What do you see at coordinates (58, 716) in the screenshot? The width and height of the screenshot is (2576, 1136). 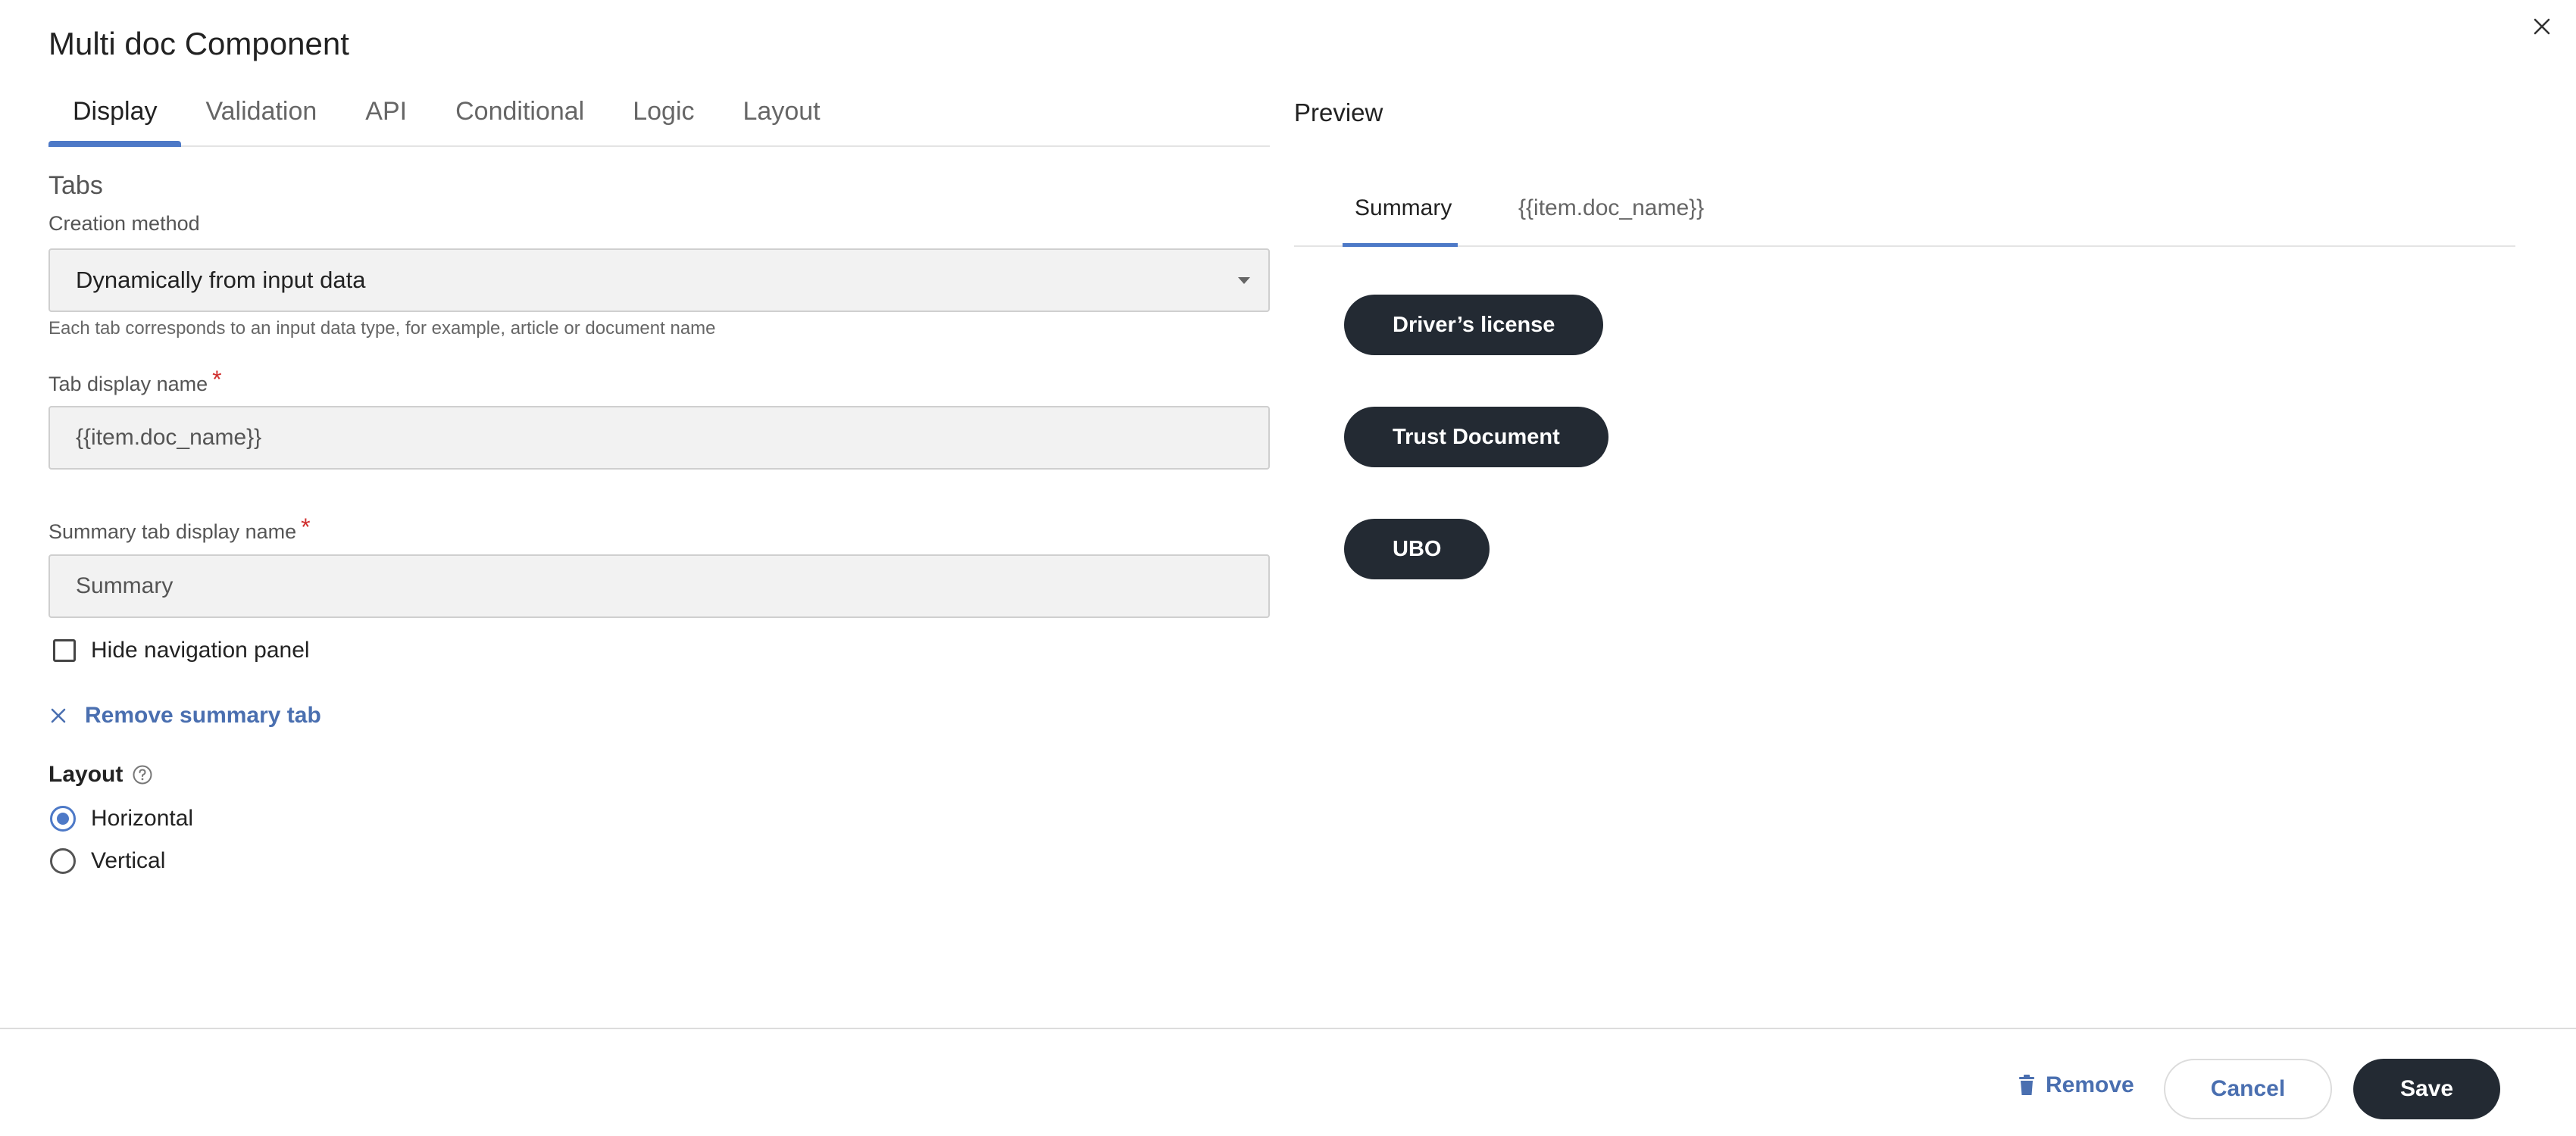 I see `x-icon` at bounding box center [58, 716].